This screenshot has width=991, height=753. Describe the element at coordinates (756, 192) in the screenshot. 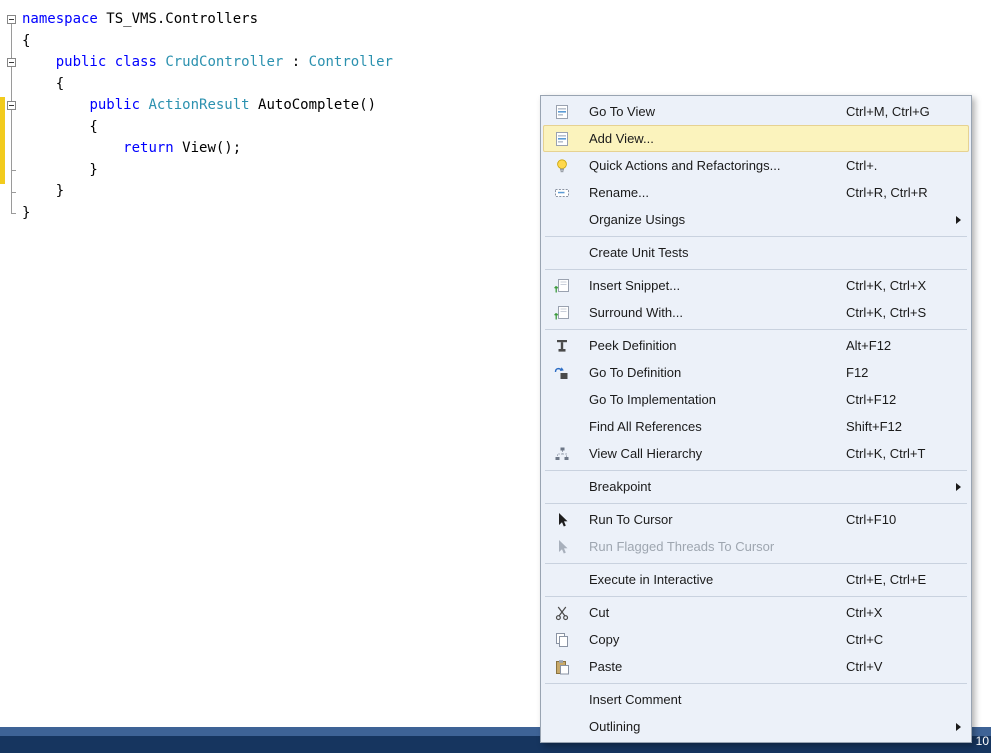

I see `menu-item-rename: Rename... Ctrl+R, Ctrl+R` at that location.